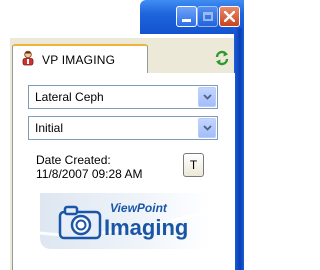  I want to click on logo-text-viewpoint: ViewPoint, so click(138, 208).